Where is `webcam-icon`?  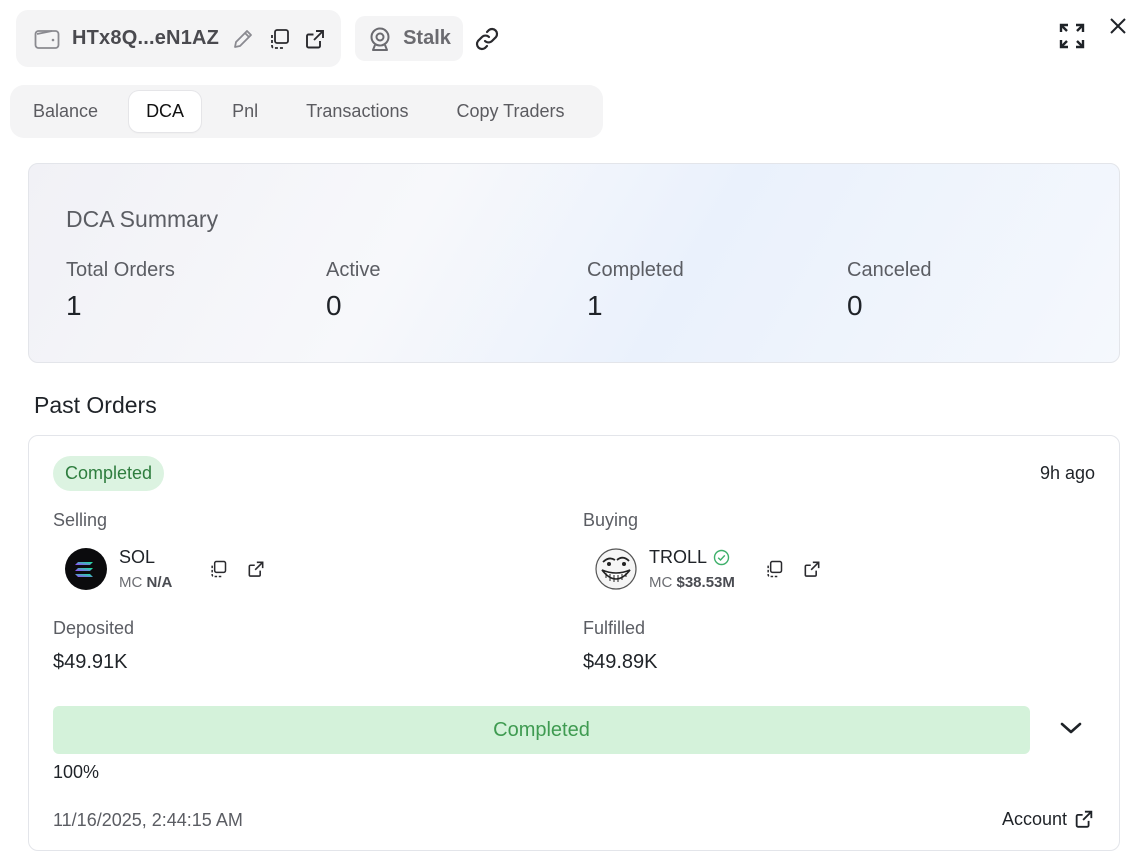
webcam-icon is located at coordinates (380, 39).